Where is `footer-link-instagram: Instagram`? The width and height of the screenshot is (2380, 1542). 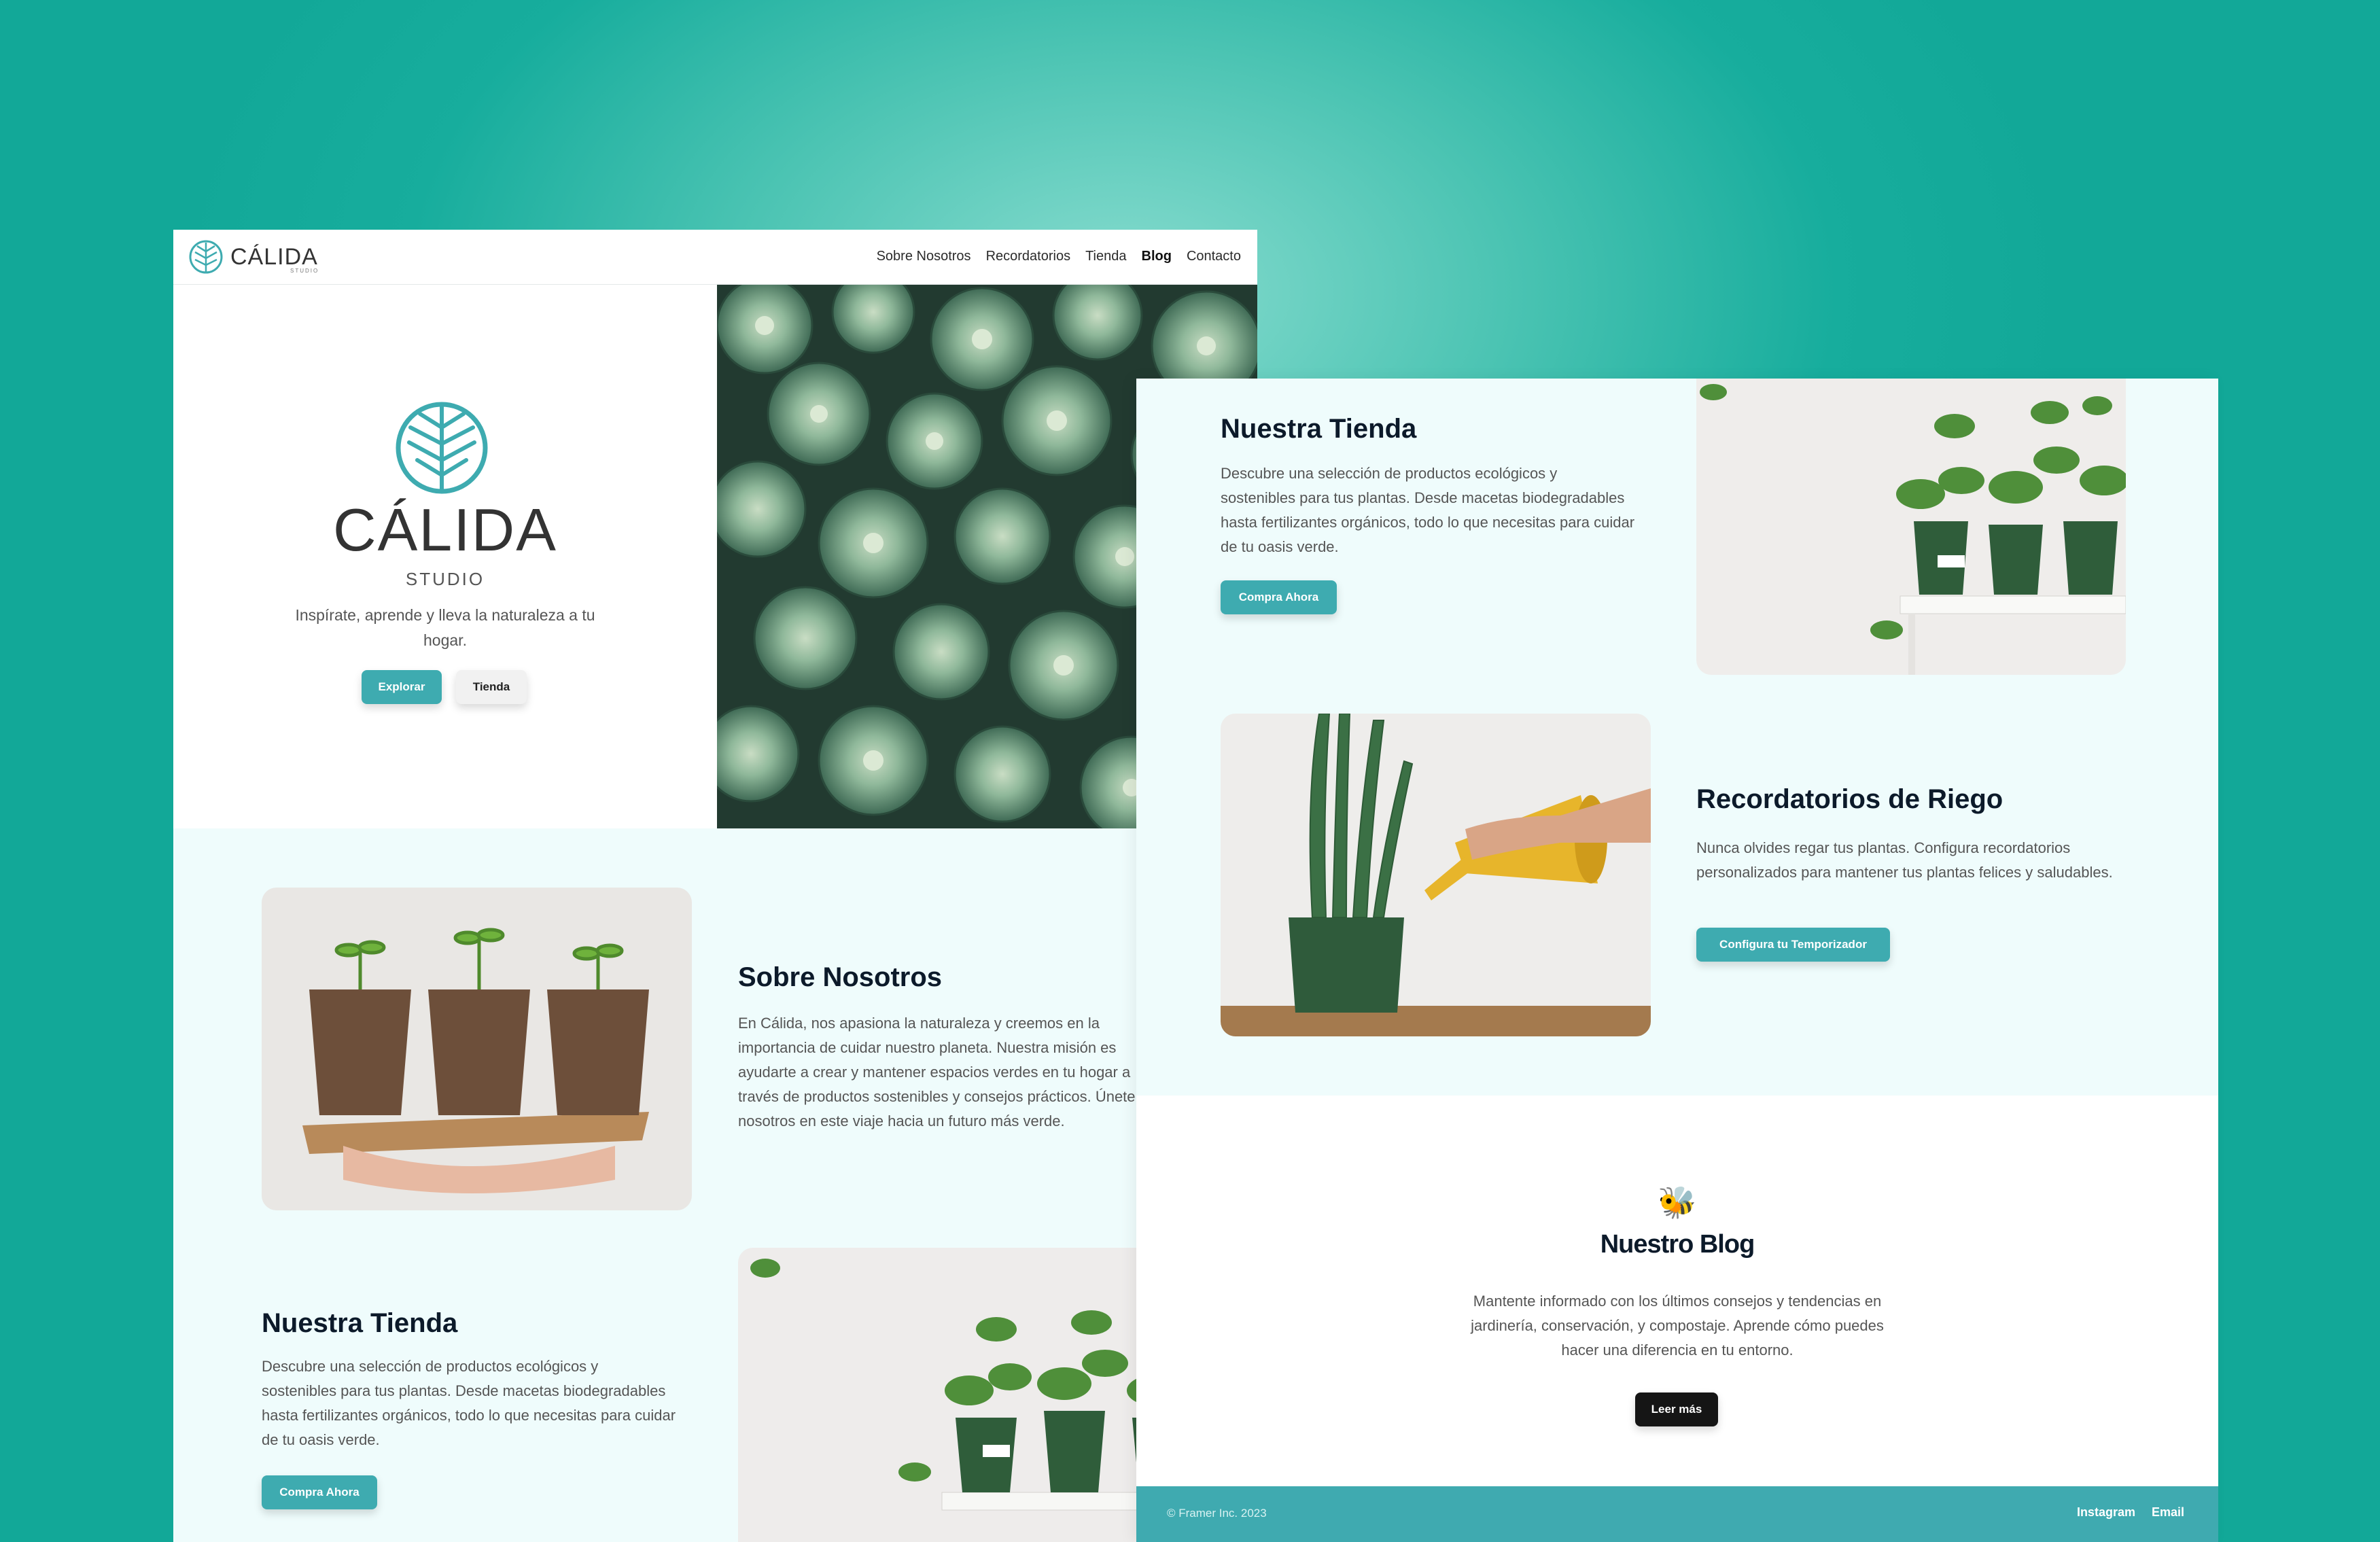 footer-link-instagram: Instagram is located at coordinates (2106, 1512).